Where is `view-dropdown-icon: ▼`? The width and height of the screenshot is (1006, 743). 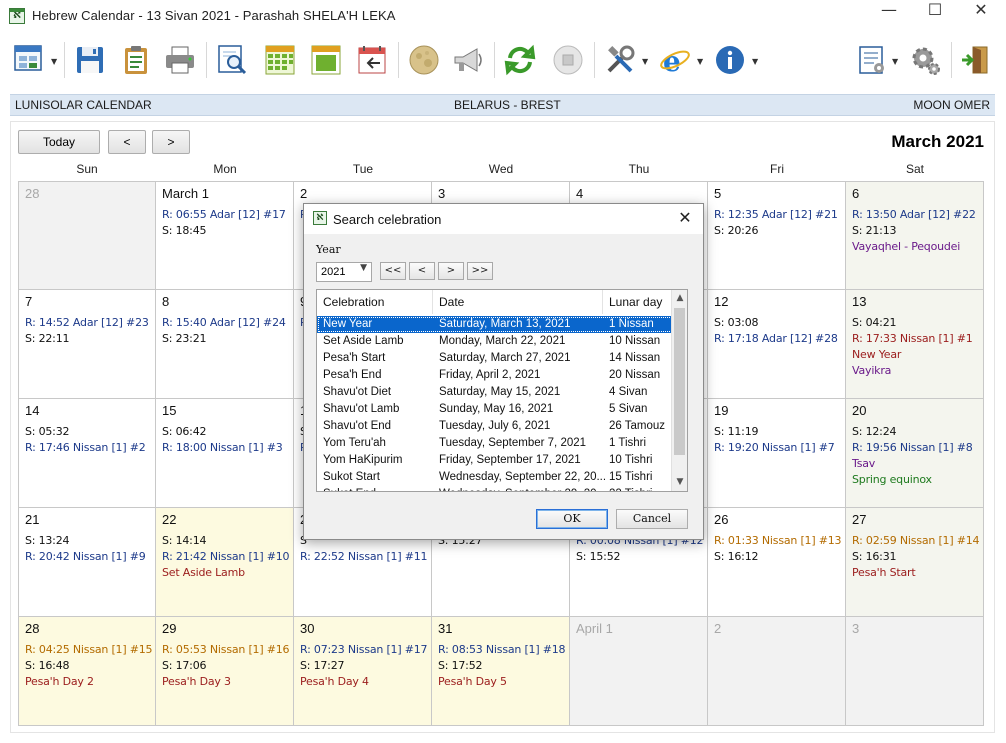
view-dropdown-icon: ▼ is located at coordinates (54, 61).